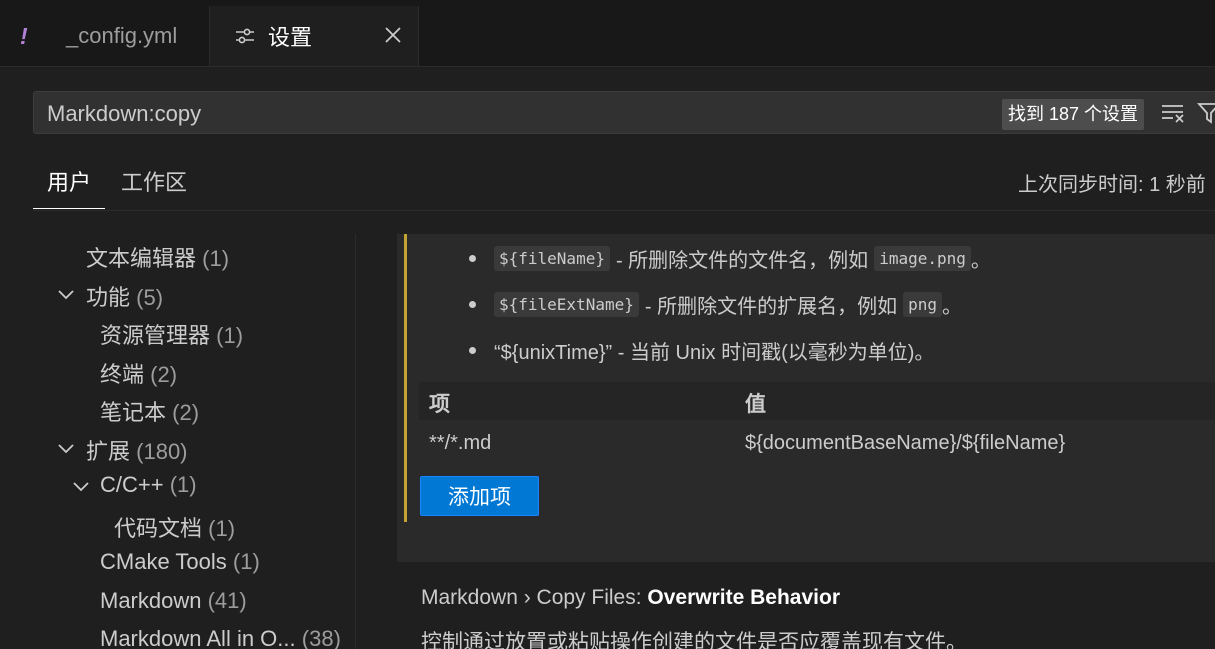  What do you see at coordinates (393, 35) in the screenshot?
I see `close-icon` at bounding box center [393, 35].